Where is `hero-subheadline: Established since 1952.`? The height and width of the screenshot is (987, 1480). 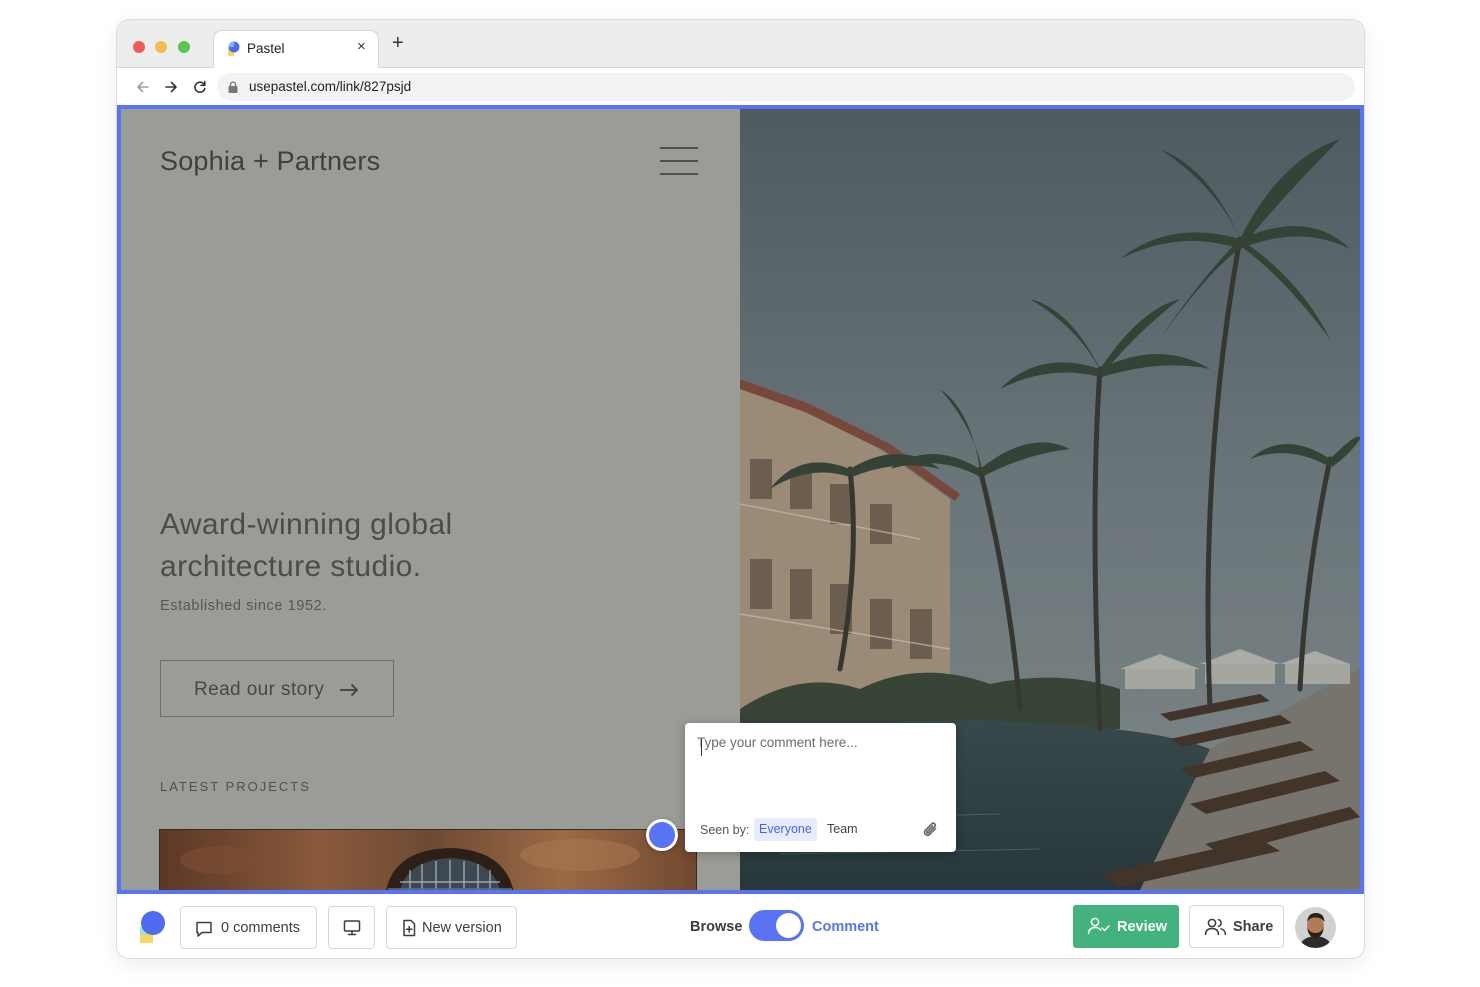 hero-subheadline: Established since 1952. is located at coordinates (243, 606).